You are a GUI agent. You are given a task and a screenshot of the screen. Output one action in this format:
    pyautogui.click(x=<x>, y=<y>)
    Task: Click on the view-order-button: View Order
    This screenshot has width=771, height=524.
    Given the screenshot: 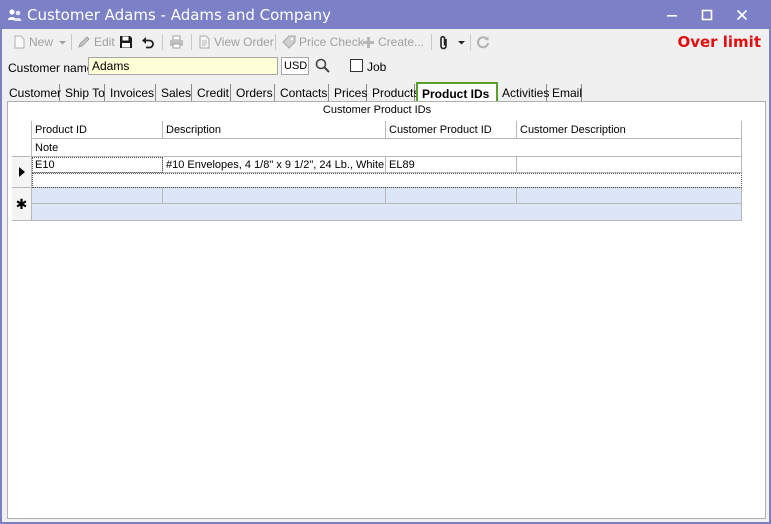 What is the action you would take?
    pyautogui.click(x=236, y=42)
    